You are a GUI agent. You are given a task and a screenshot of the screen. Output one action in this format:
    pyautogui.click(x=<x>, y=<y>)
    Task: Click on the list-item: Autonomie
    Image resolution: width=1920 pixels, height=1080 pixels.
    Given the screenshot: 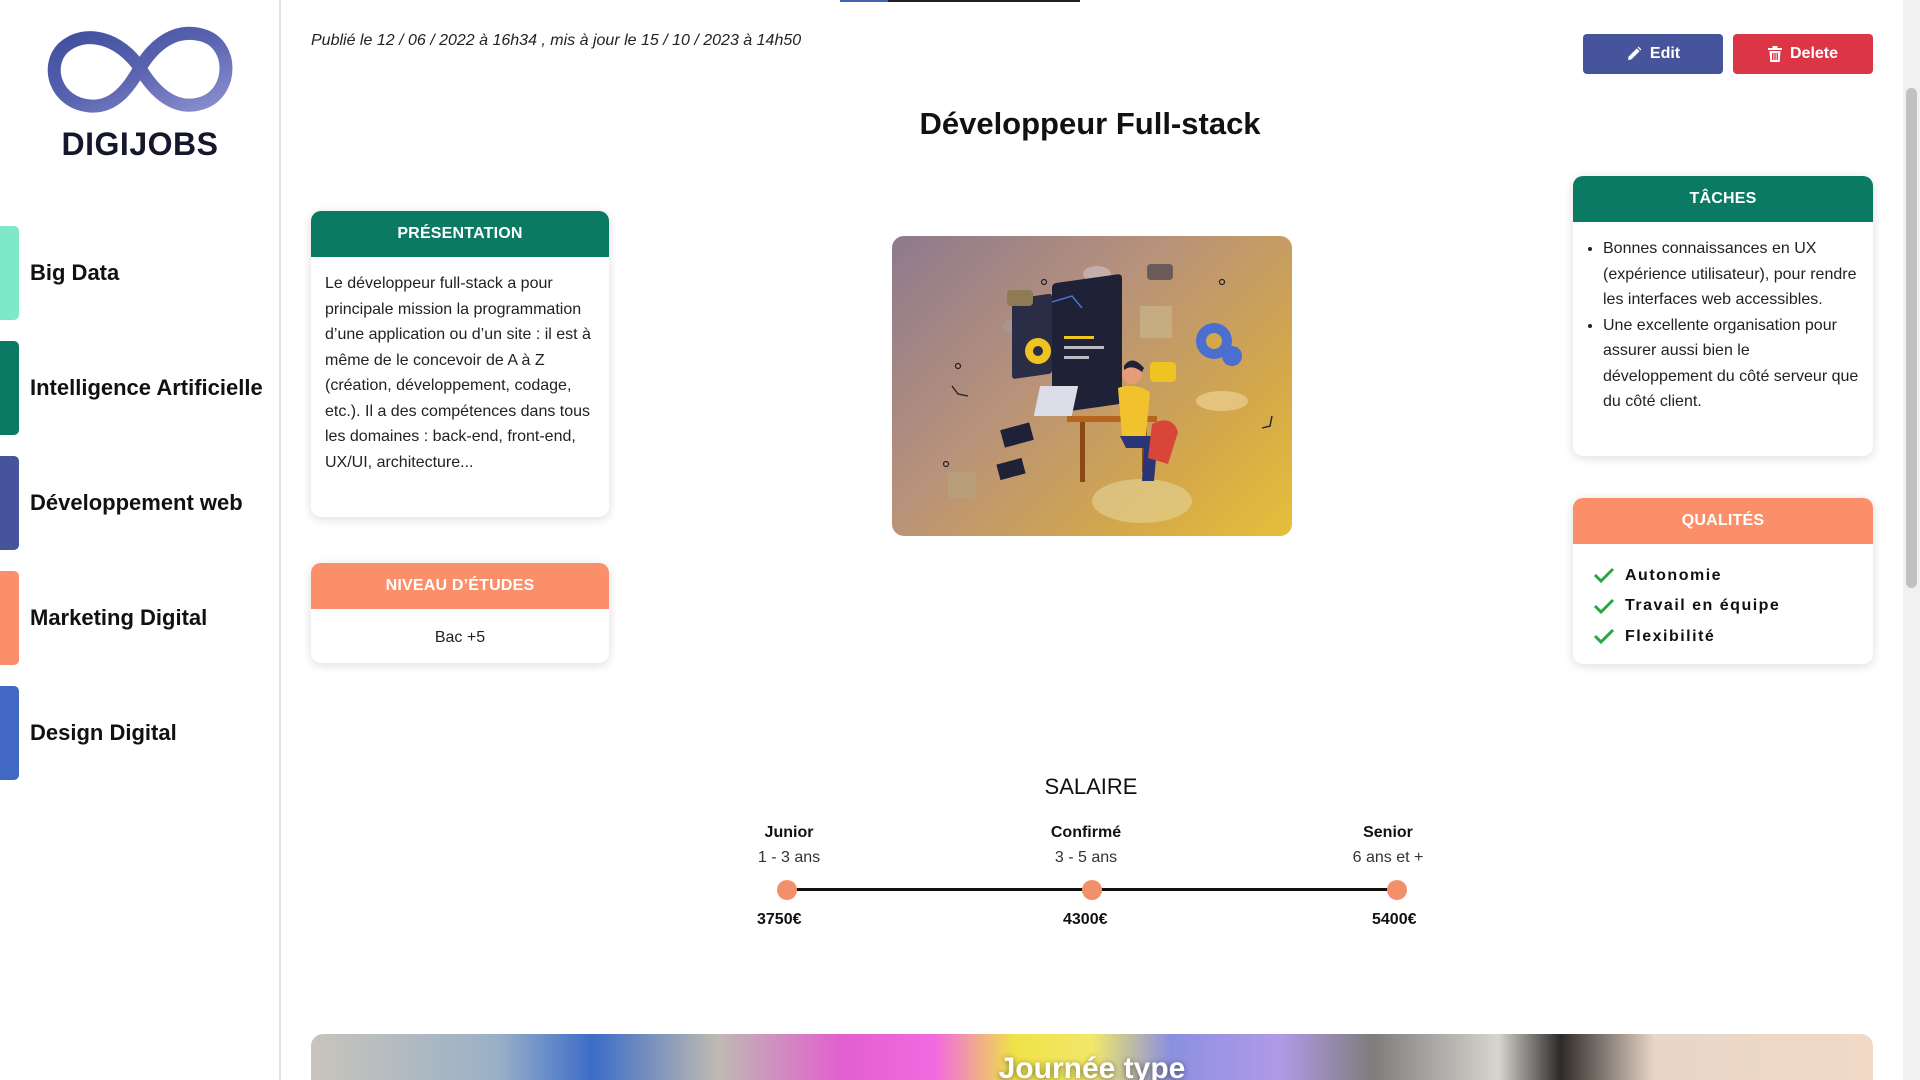 What is the action you would take?
    pyautogui.click(x=1723, y=575)
    